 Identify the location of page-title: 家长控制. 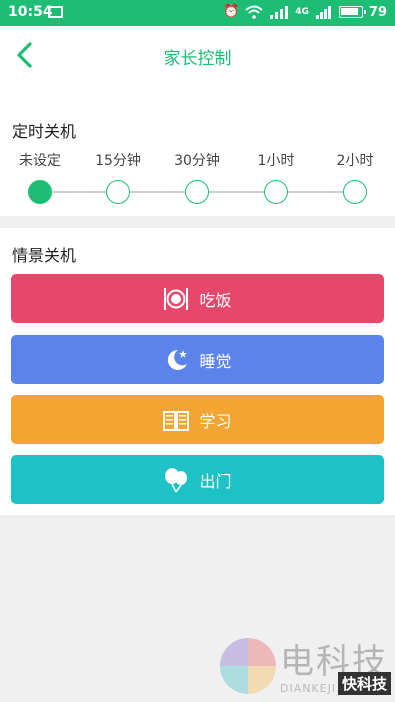
(197, 59).